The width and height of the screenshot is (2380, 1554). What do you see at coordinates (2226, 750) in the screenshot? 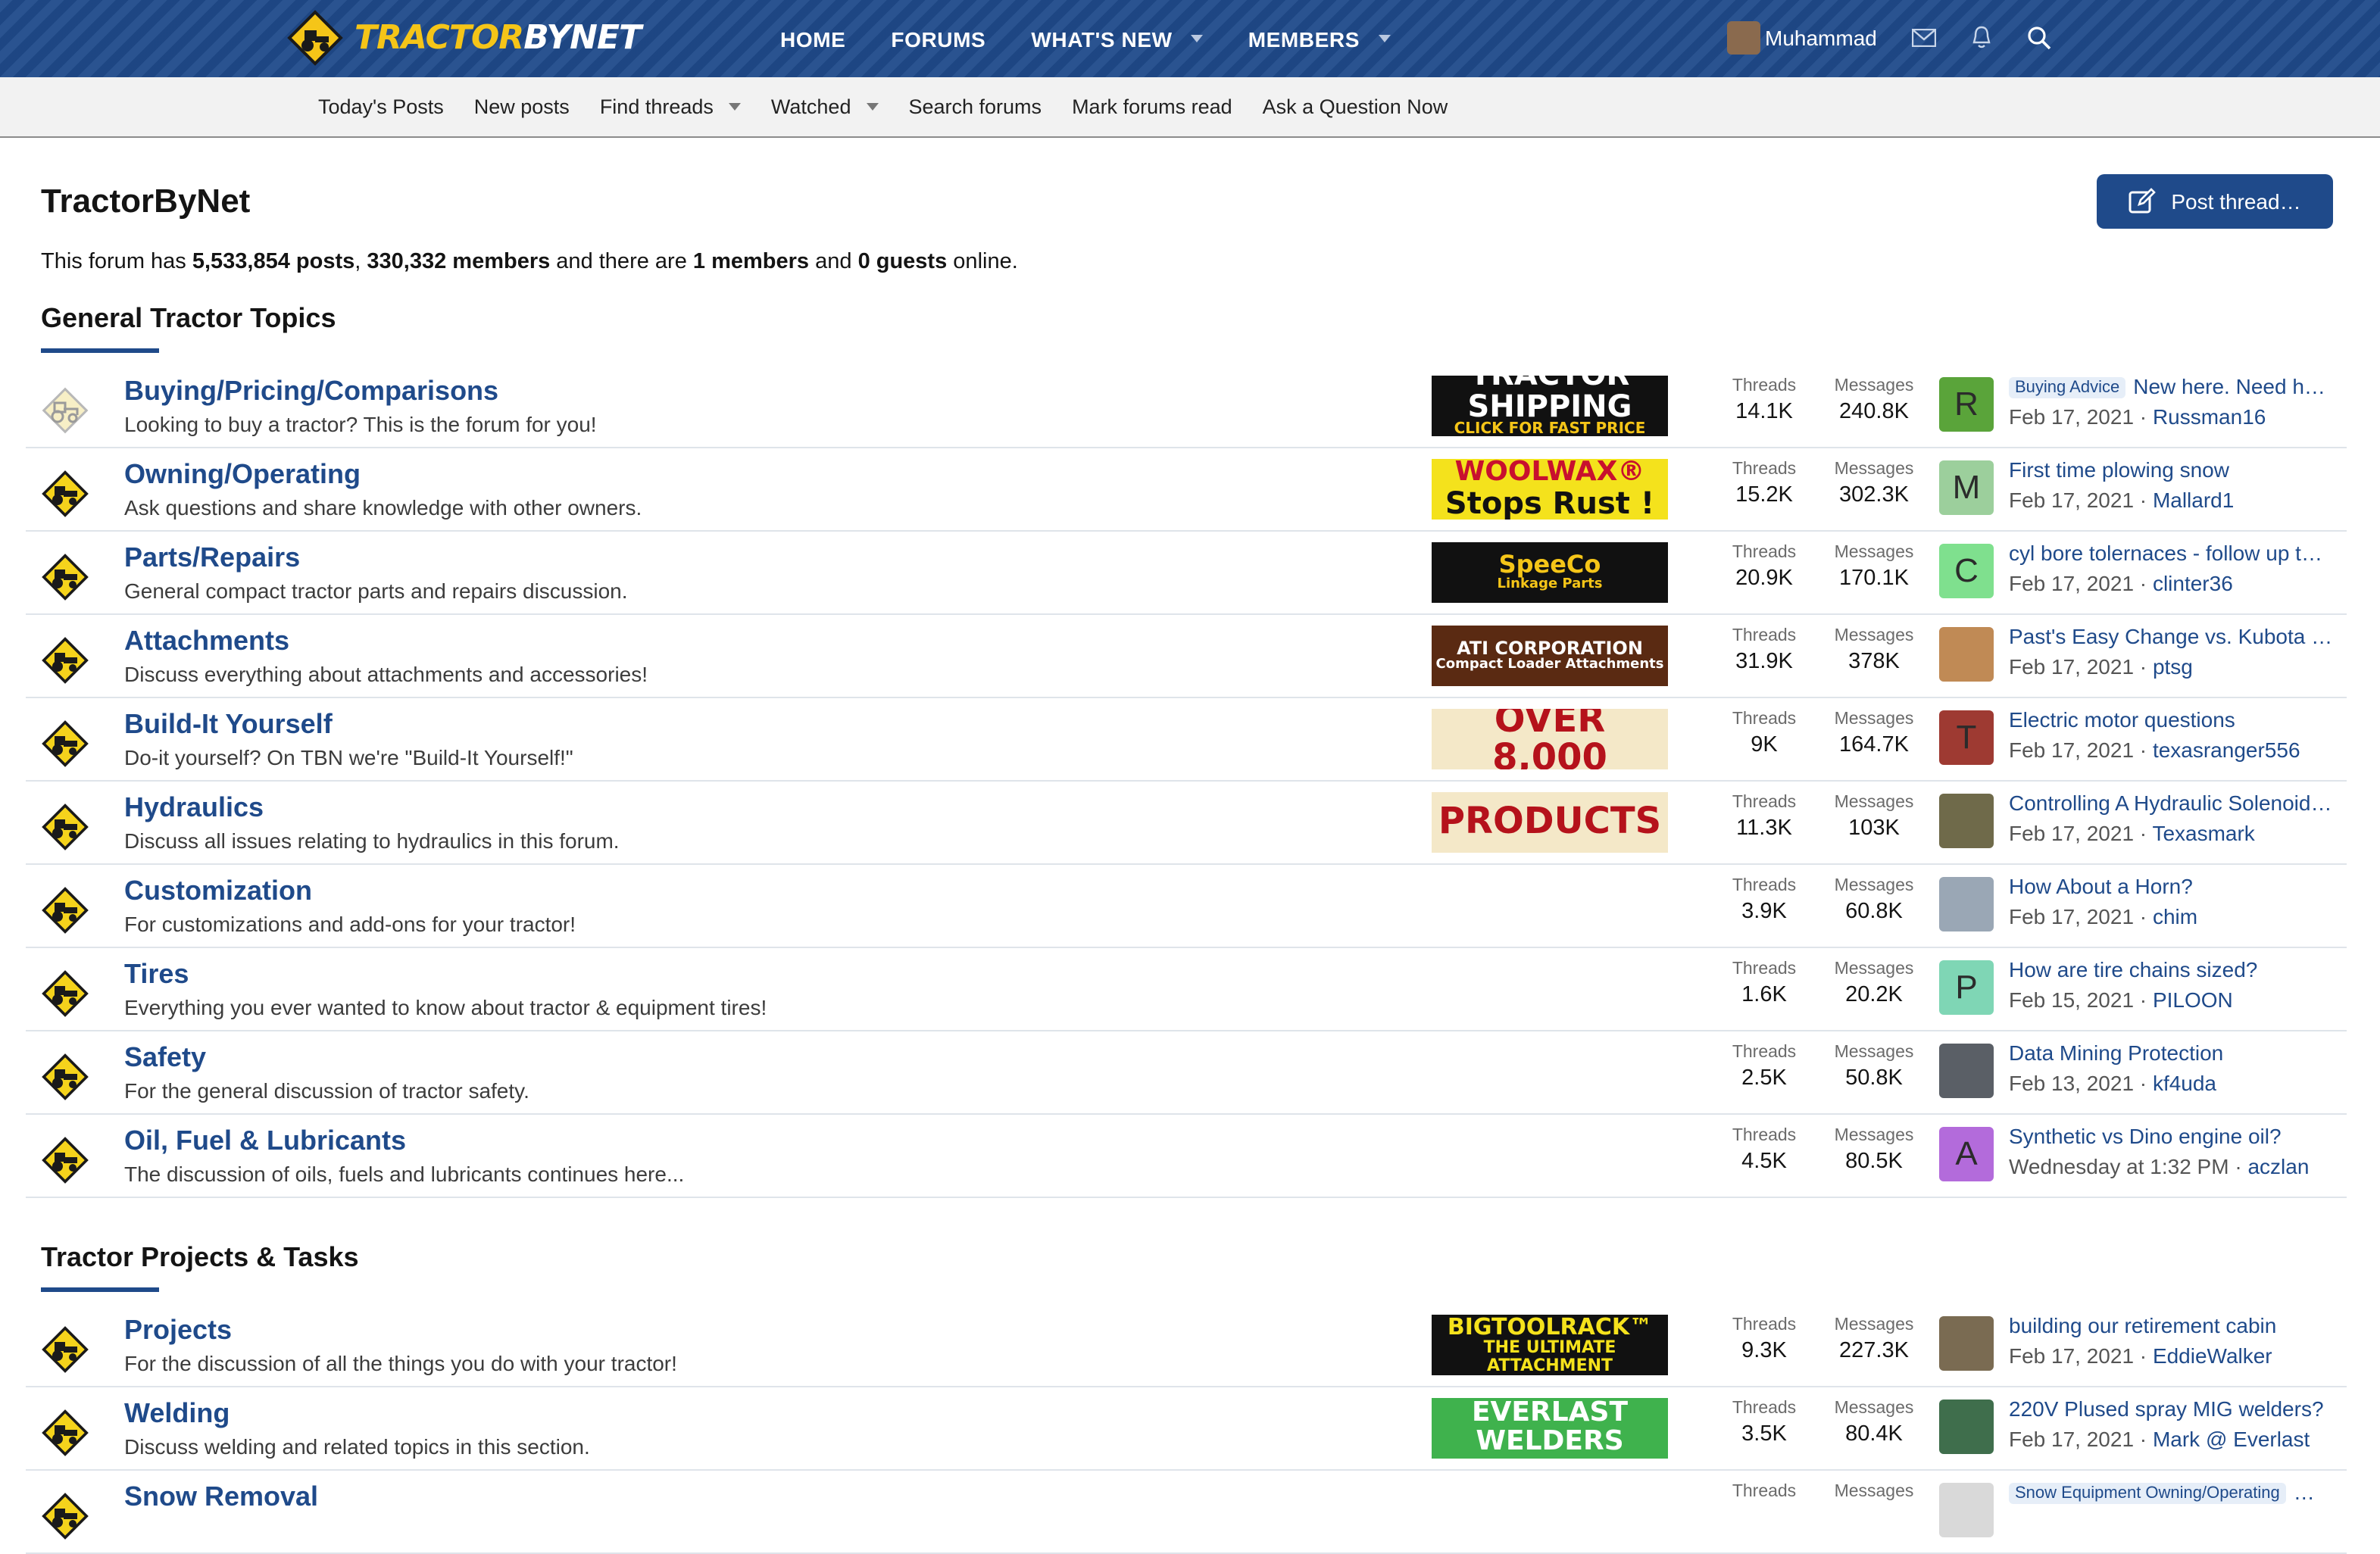
I see `last-post-user: texasranger556` at bounding box center [2226, 750].